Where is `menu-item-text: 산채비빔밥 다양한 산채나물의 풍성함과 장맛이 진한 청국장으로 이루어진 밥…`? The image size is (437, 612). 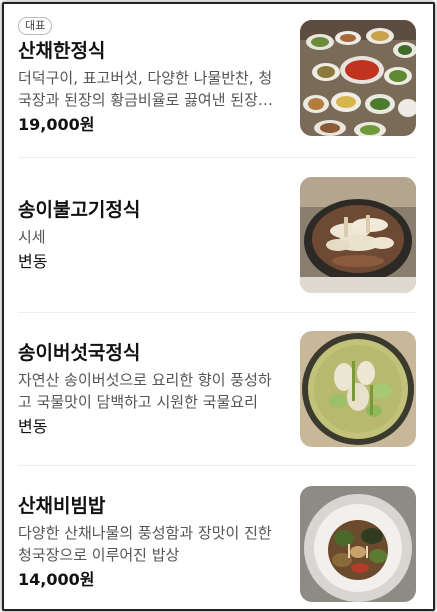 menu-item-text: 산채비빔밥 다양한 산채나물의 풍성함과 장맛이 진한 청국장으로 이루어진 밥… is located at coordinates (150, 542).